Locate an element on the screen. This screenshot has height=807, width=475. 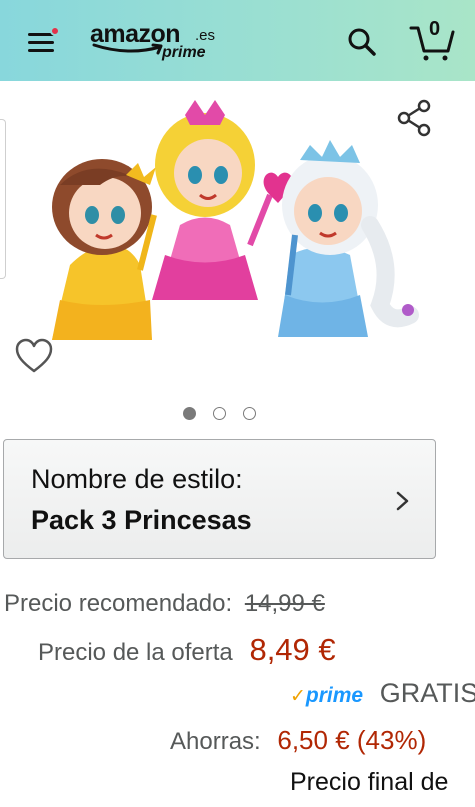
cart-count: 0 is located at coordinates (435, 29).